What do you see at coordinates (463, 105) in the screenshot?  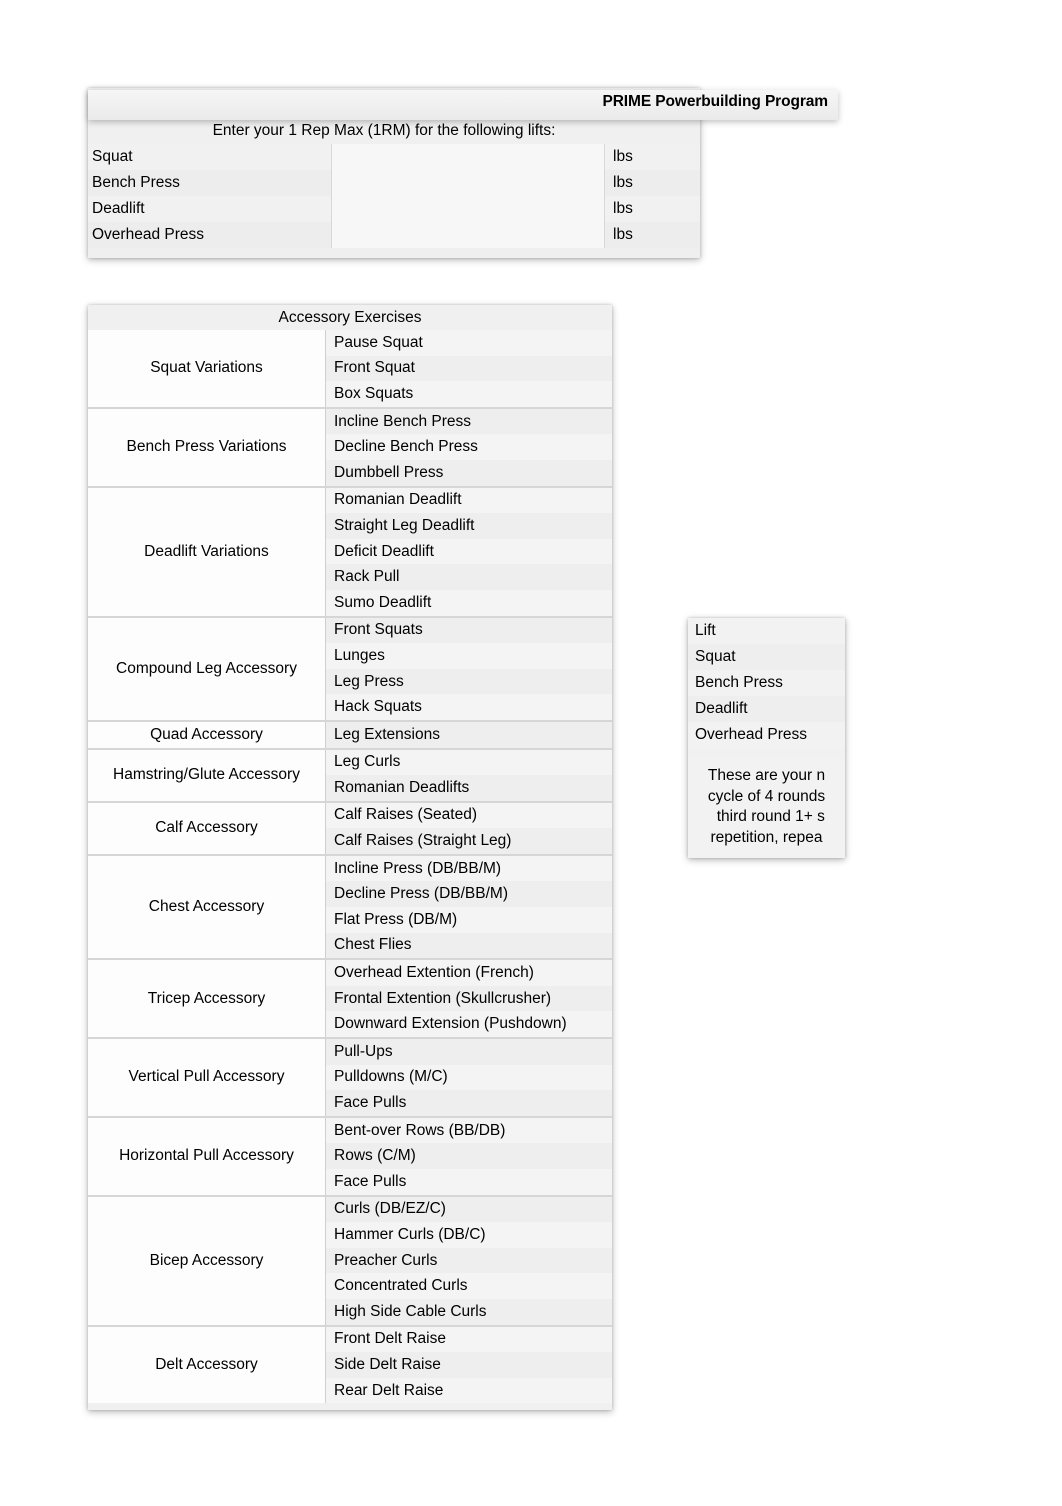 I see `document-title-bar: PRIME Powerbuilding Program` at bounding box center [463, 105].